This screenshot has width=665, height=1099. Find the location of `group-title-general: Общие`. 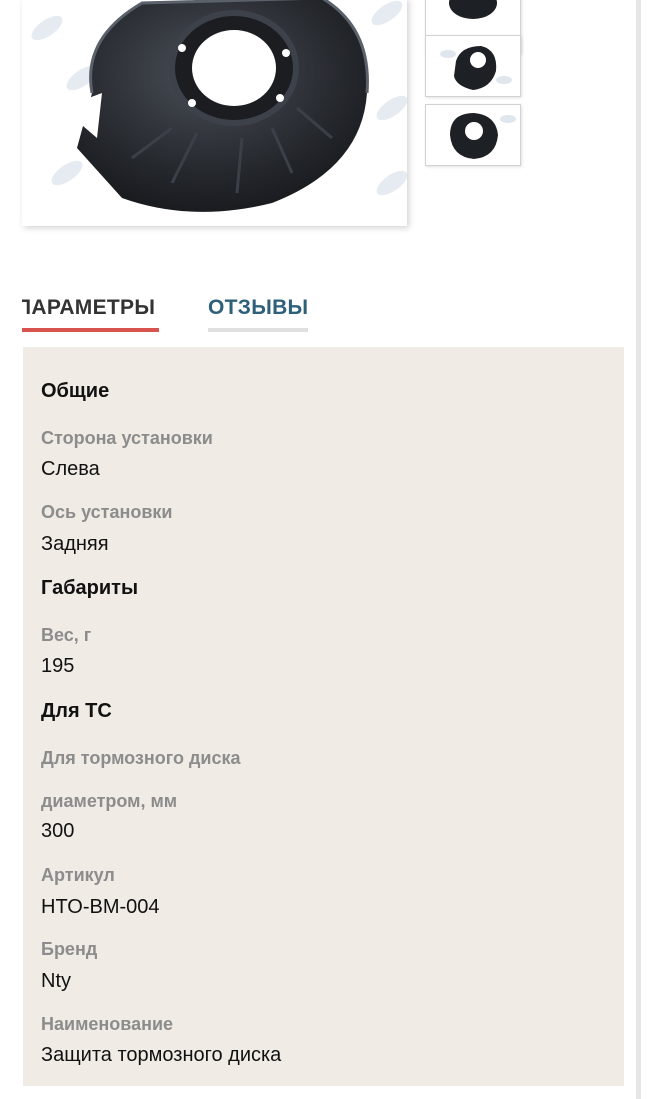

group-title-general: Общие is located at coordinates (75, 391).